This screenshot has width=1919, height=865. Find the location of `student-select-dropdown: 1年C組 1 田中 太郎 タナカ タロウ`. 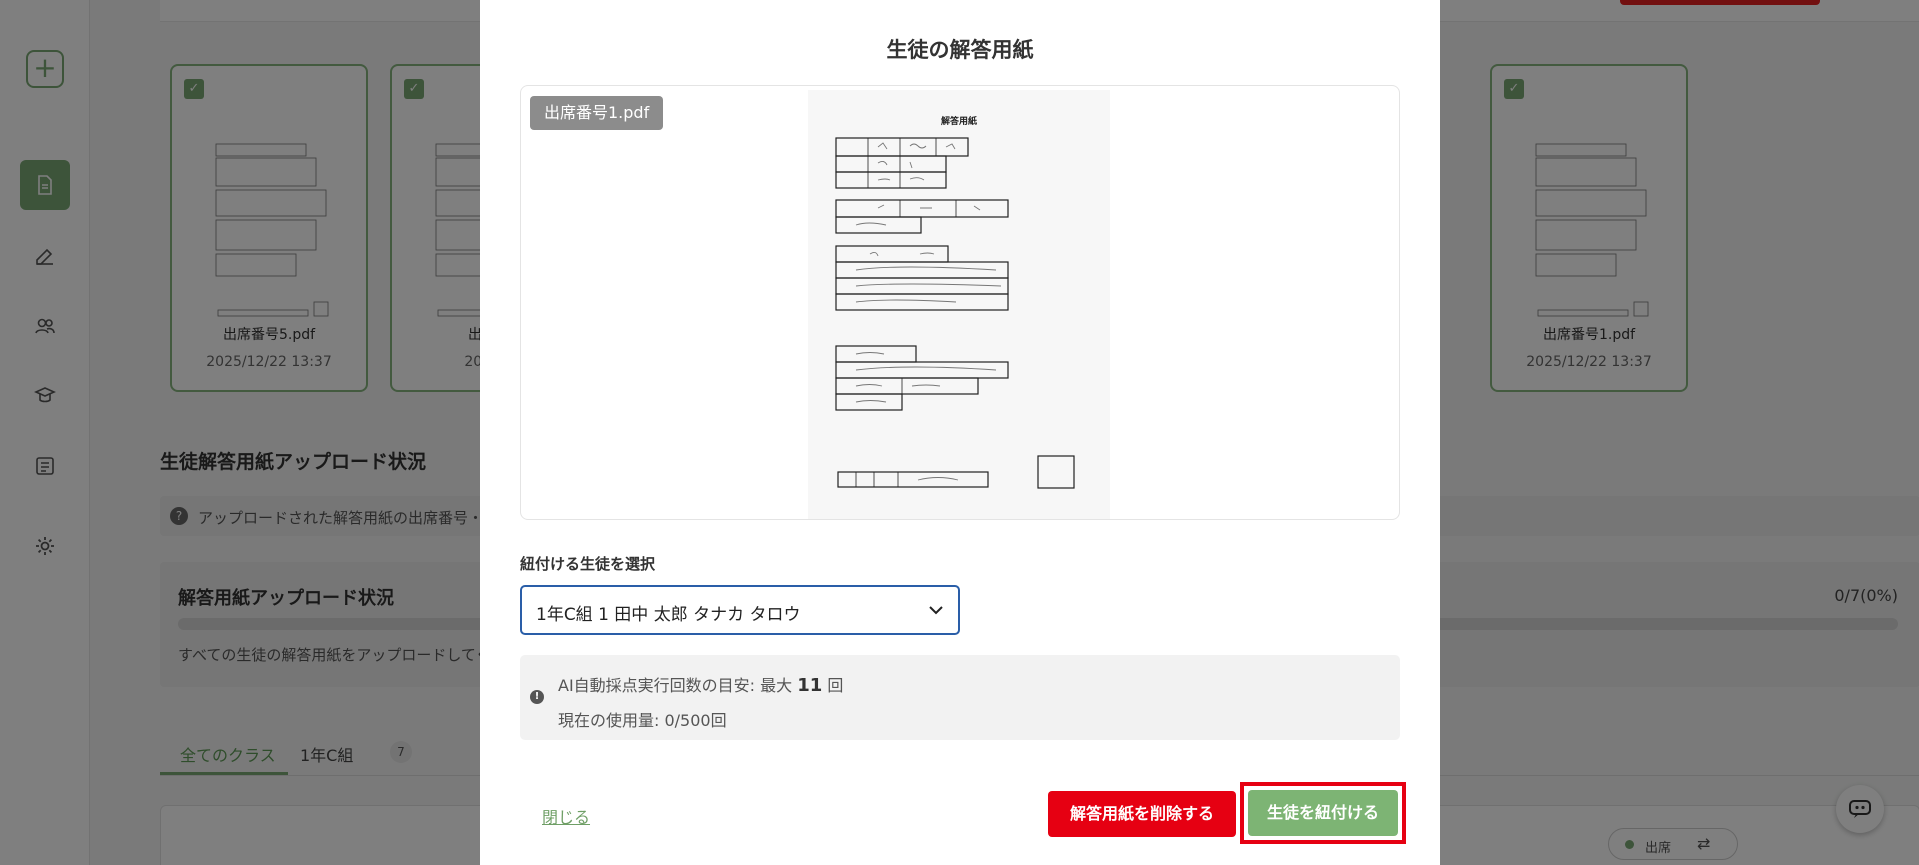

student-select-dropdown: 1年C組 1 田中 太郎 タナカ タロウ is located at coordinates (740, 610).